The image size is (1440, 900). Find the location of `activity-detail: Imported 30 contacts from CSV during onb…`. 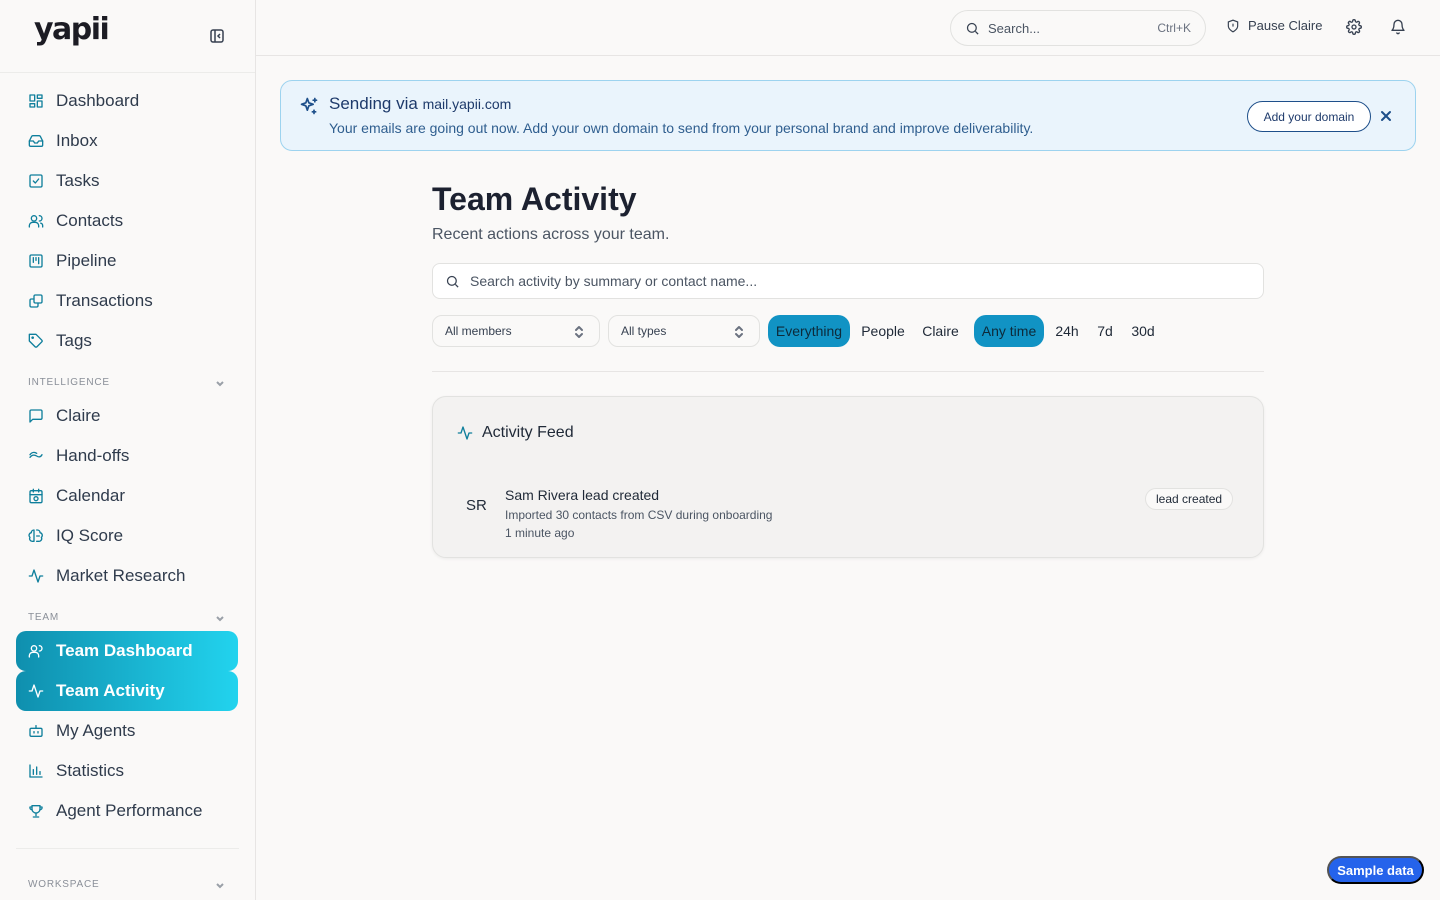

activity-detail: Imported 30 contacts from CSV during onb… is located at coordinates (639, 515).